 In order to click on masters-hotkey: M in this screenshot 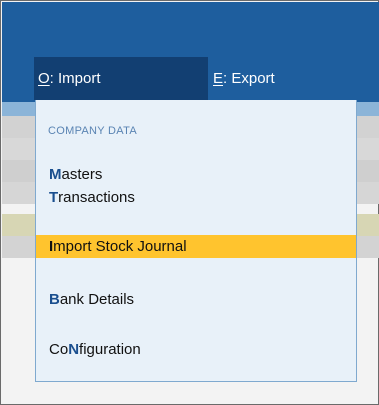, I will do `click(55, 174)`.